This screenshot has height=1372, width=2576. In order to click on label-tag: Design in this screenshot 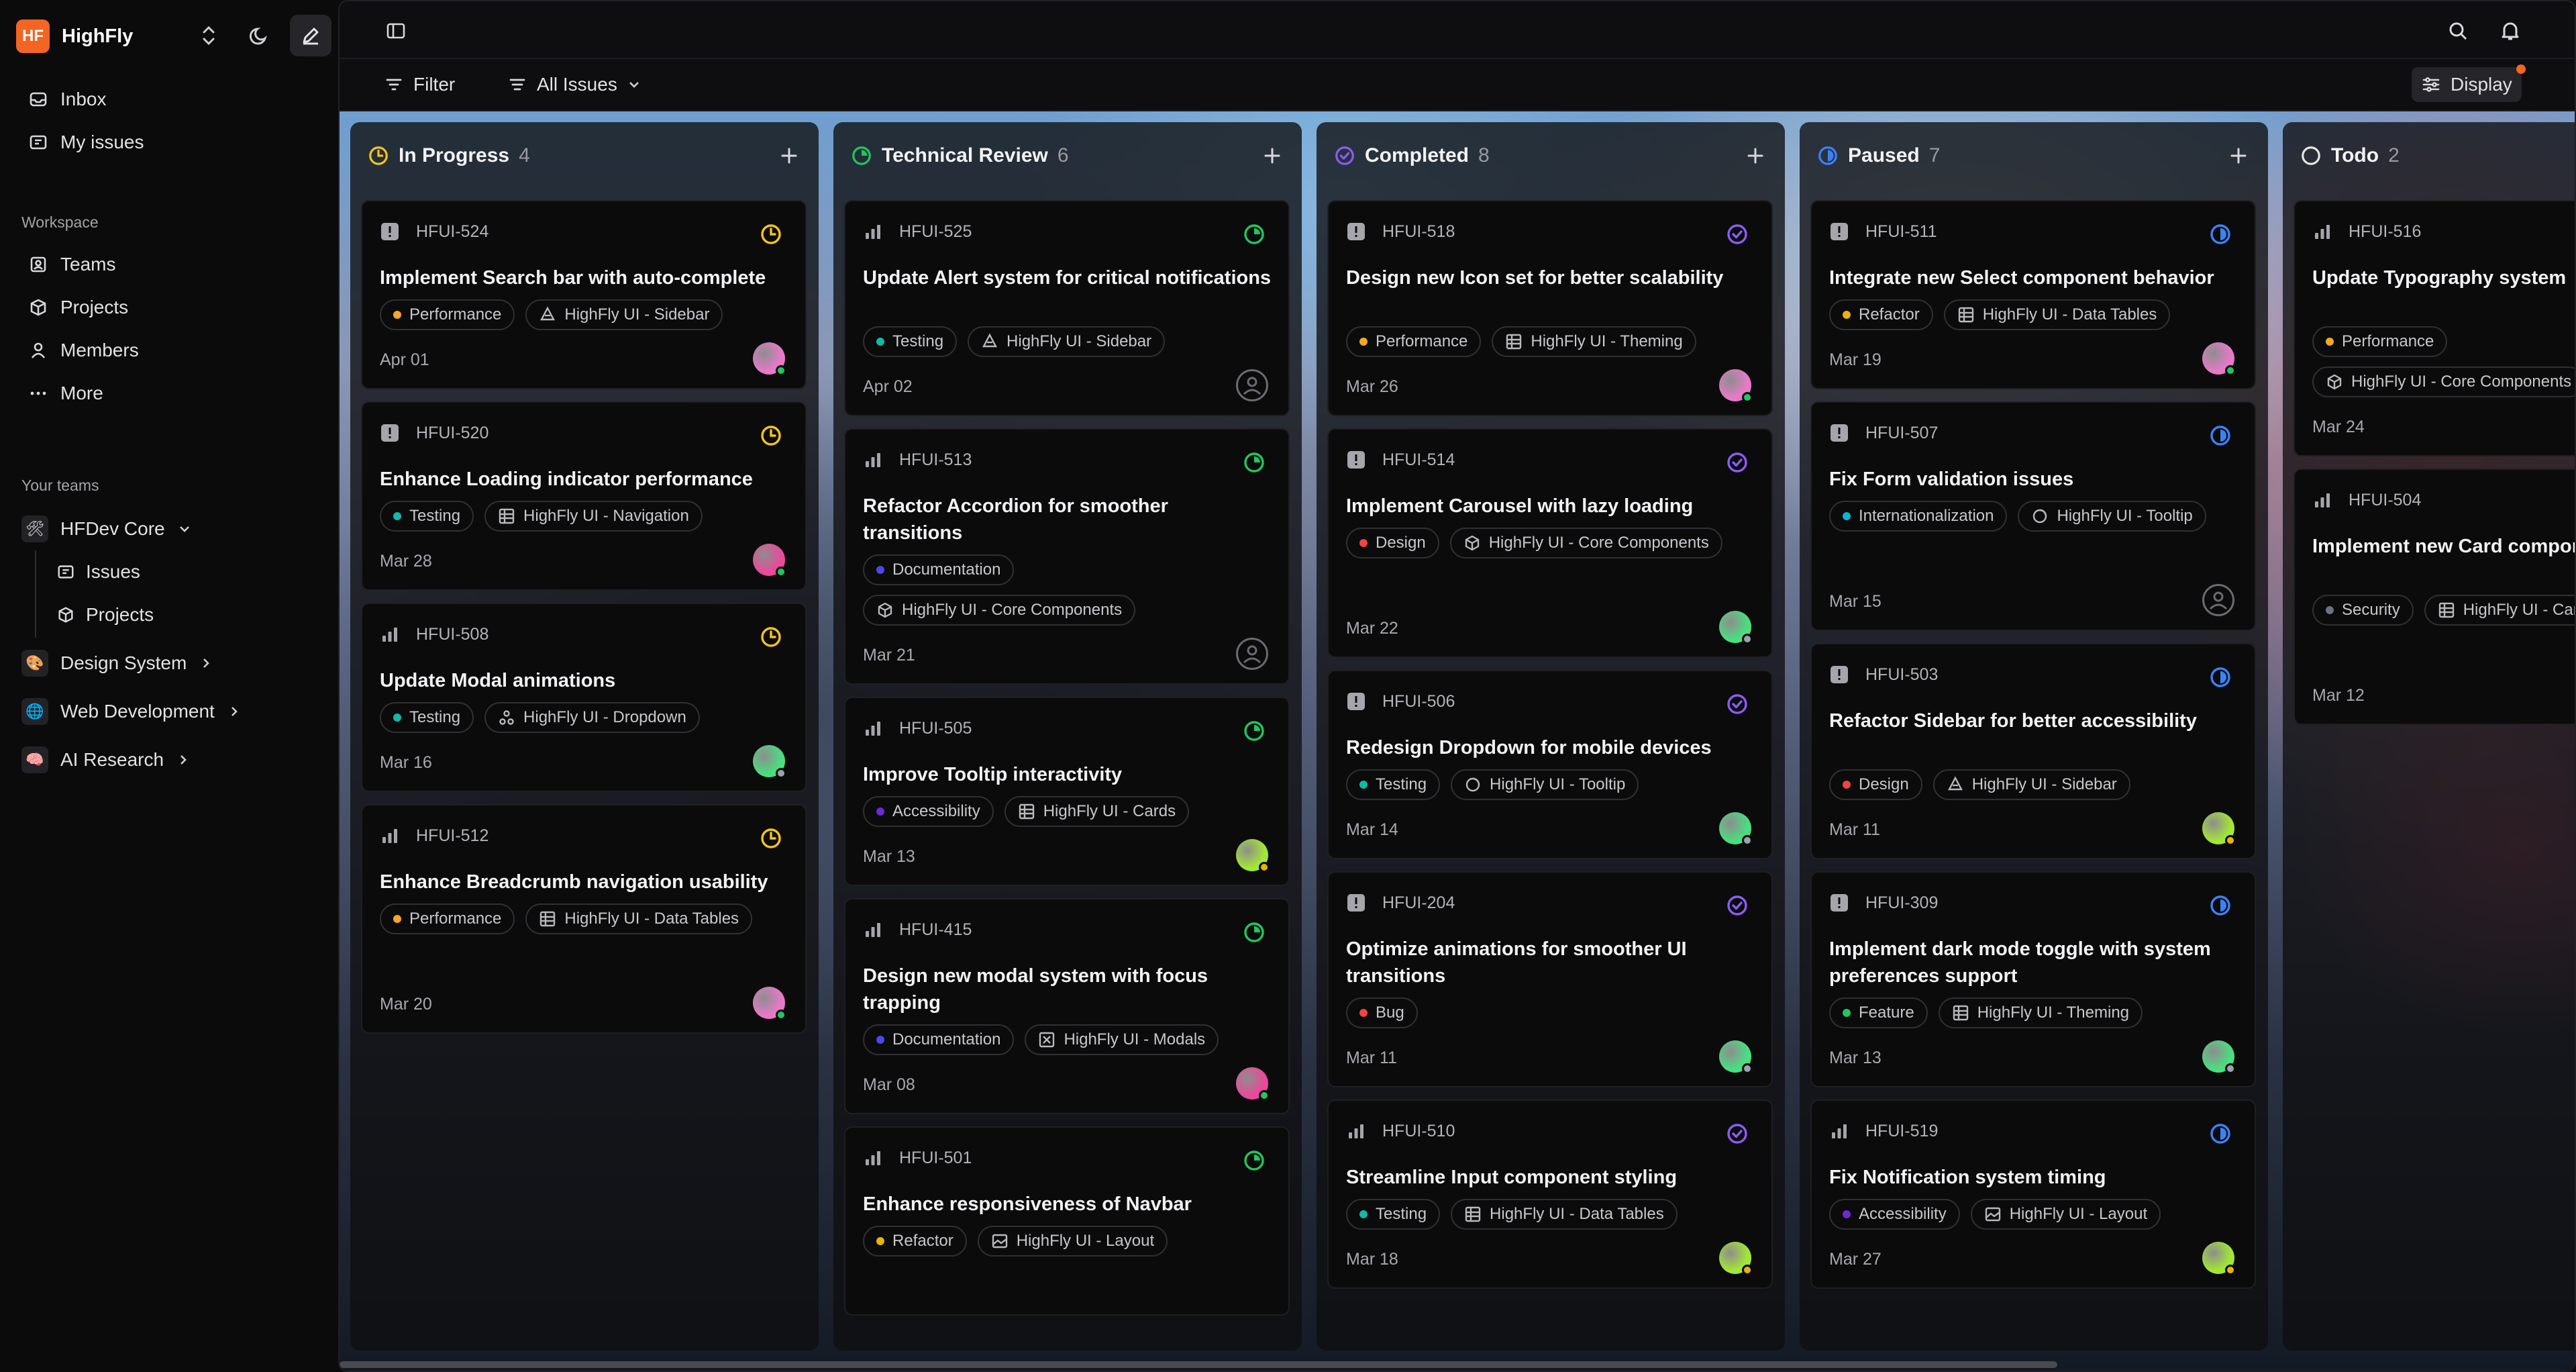, I will do `click(1392, 543)`.